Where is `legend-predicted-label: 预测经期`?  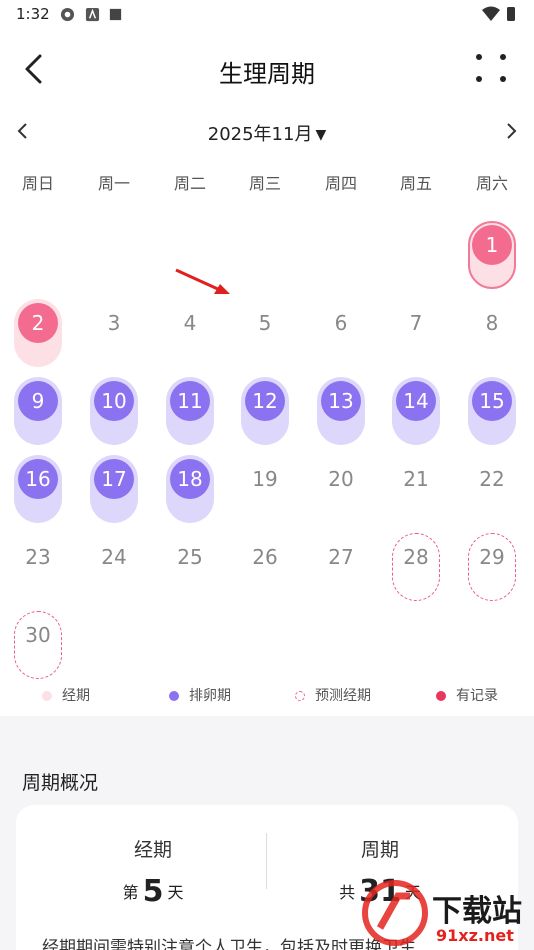 legend-predicted-label: 预测经期 is located at coordinates (343, 696).